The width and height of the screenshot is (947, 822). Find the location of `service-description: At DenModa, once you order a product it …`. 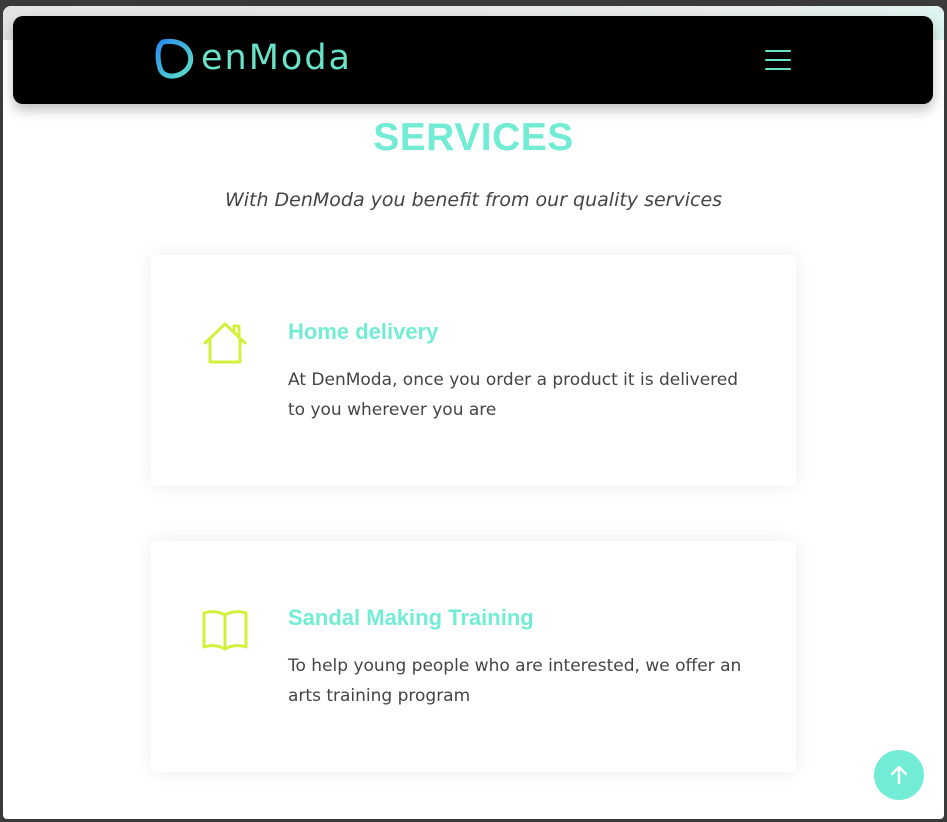

service-description: At DenModa, once you order a product it … is located at coordinates (513, 395).